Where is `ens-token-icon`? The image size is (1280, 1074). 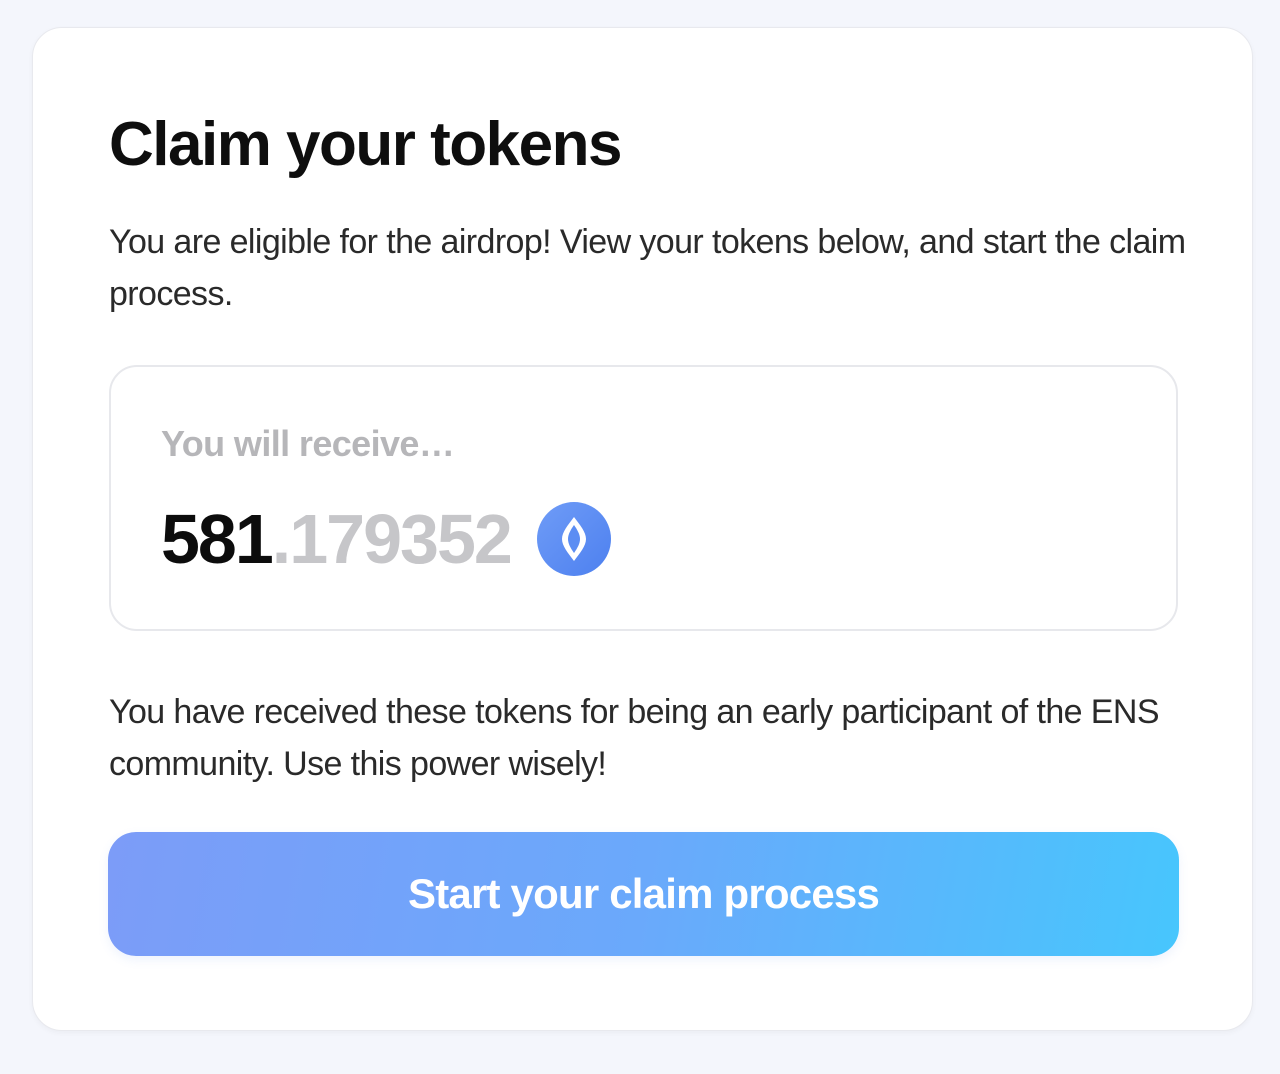 ens-token-icon is located at coordinates (573, 539).